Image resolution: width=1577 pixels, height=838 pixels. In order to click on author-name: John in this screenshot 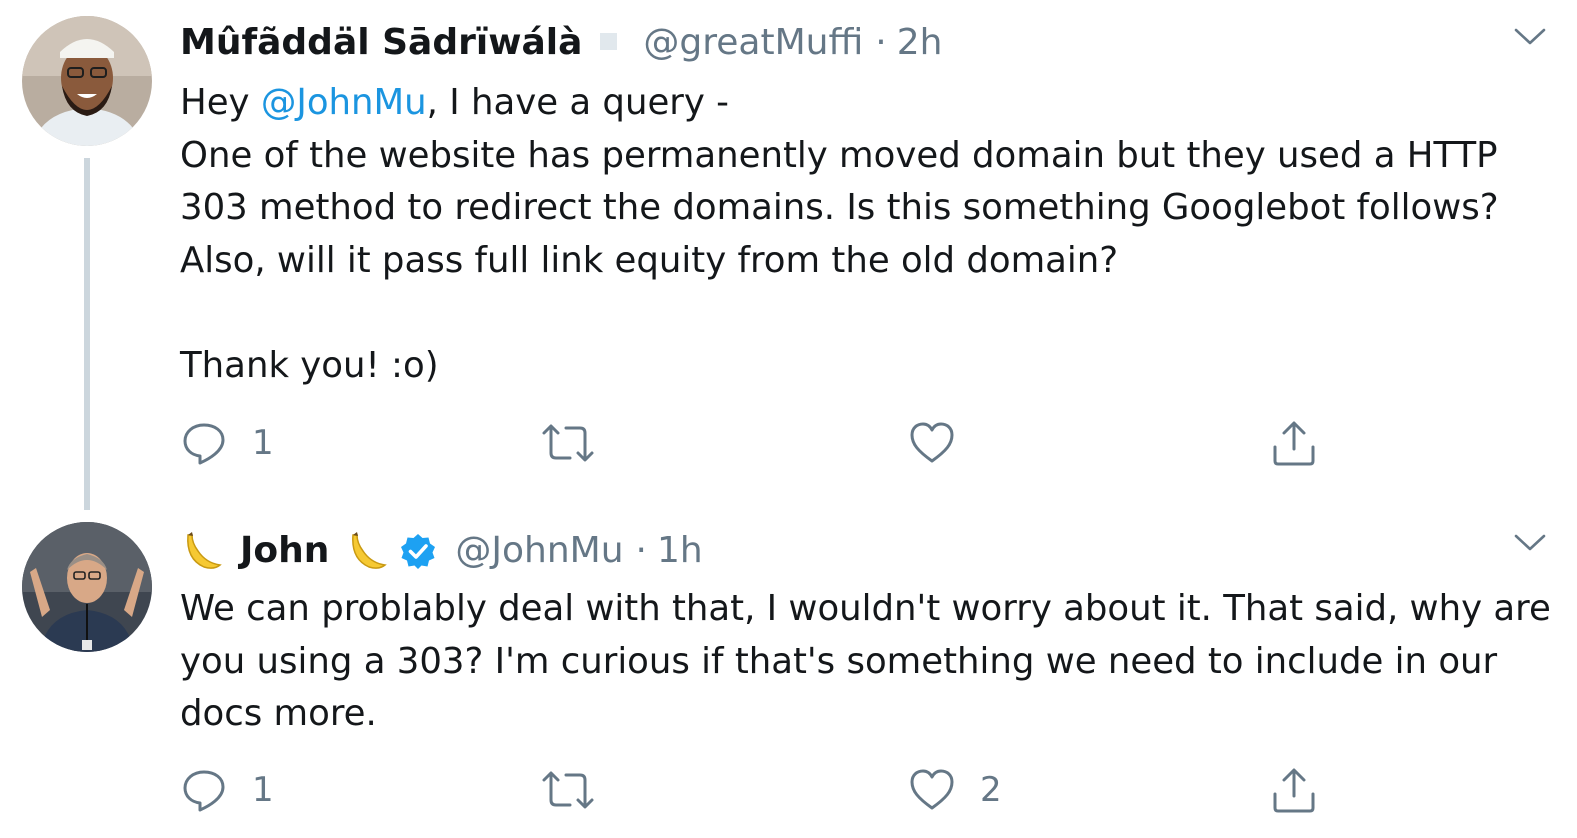, I will do `click(284, 551)`.